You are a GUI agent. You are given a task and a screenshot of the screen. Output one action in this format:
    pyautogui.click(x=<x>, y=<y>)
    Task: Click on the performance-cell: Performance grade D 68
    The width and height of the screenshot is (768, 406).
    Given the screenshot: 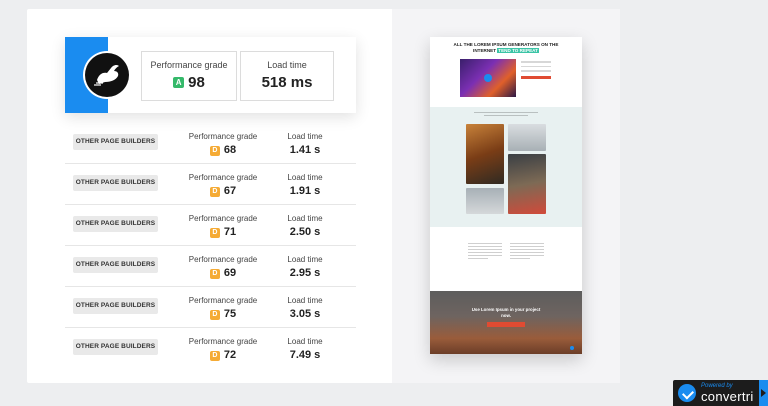 What is the action you would take?
    pyautogui.click(x=223, y=144)
    